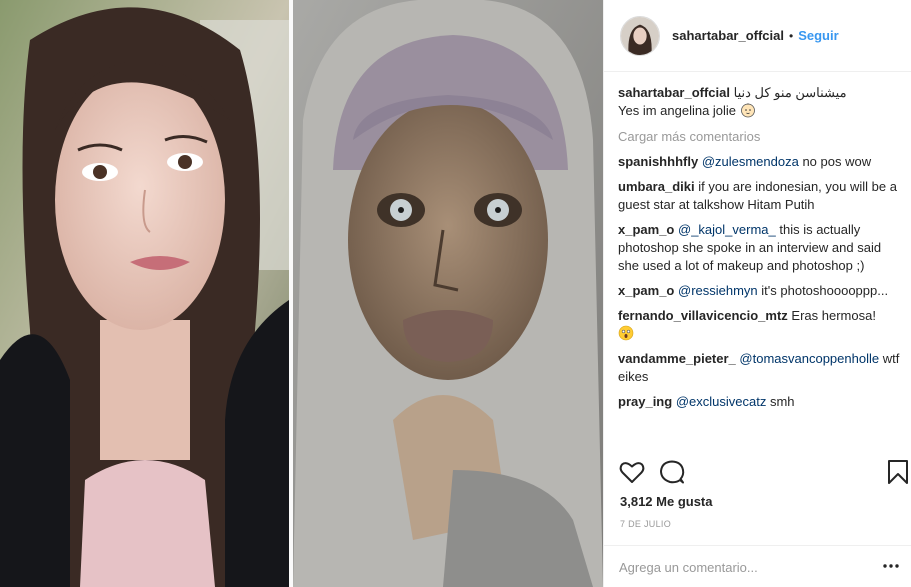 This screenshot has height=587, width=911. Describe the element at coordinates (780, 401) in the screenshot. I see `comment-text: smh` at that location.